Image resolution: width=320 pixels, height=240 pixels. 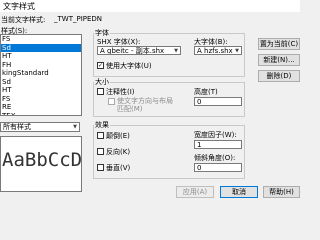 I want to click on list-item: kingStandard, so click(x=41, y=73).